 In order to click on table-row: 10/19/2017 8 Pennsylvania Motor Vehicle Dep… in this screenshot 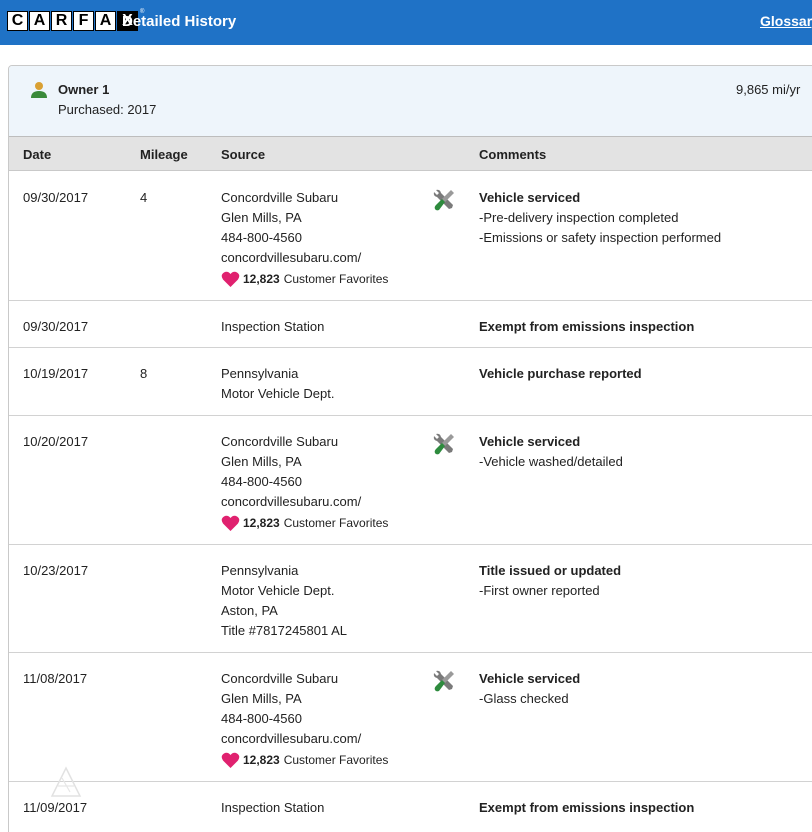, I will do `click(410, 382)`.